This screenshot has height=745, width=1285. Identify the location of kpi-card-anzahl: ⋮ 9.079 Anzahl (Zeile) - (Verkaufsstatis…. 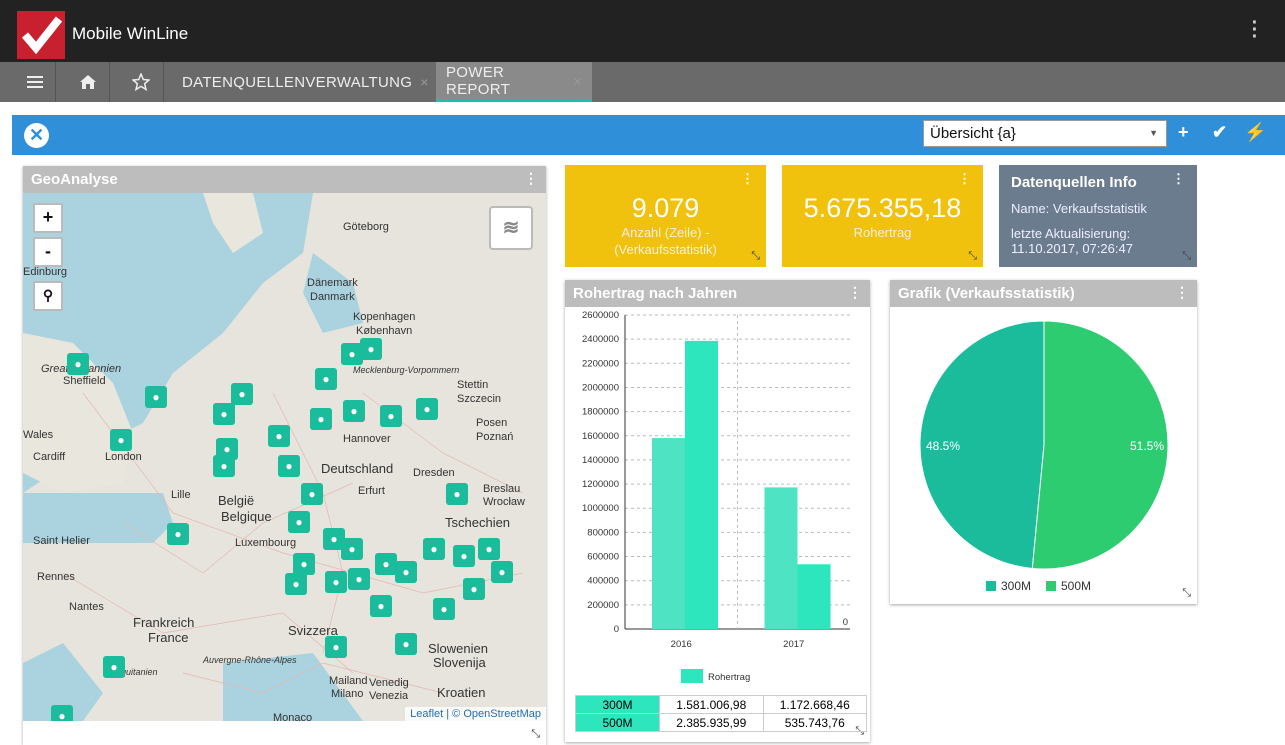
(665, 216).